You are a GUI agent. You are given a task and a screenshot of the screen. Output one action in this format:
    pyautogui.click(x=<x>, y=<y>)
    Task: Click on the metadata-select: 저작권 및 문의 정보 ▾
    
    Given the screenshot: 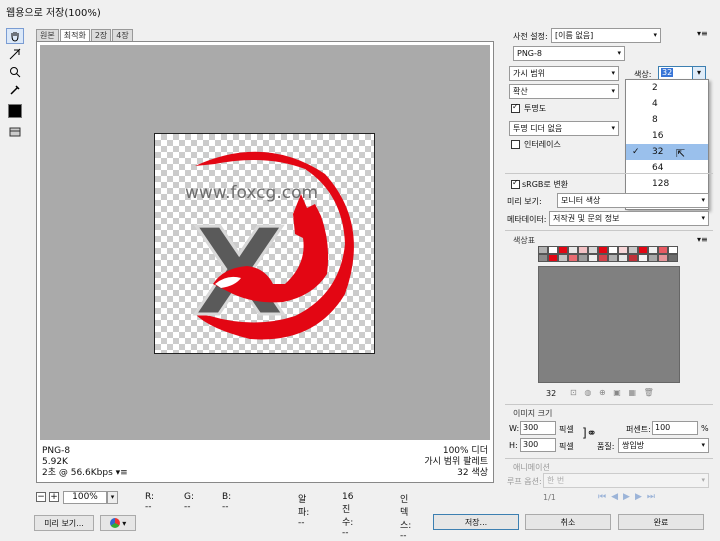 What is the action you would take?
    pyautogui.click(x=629, y=218)
    